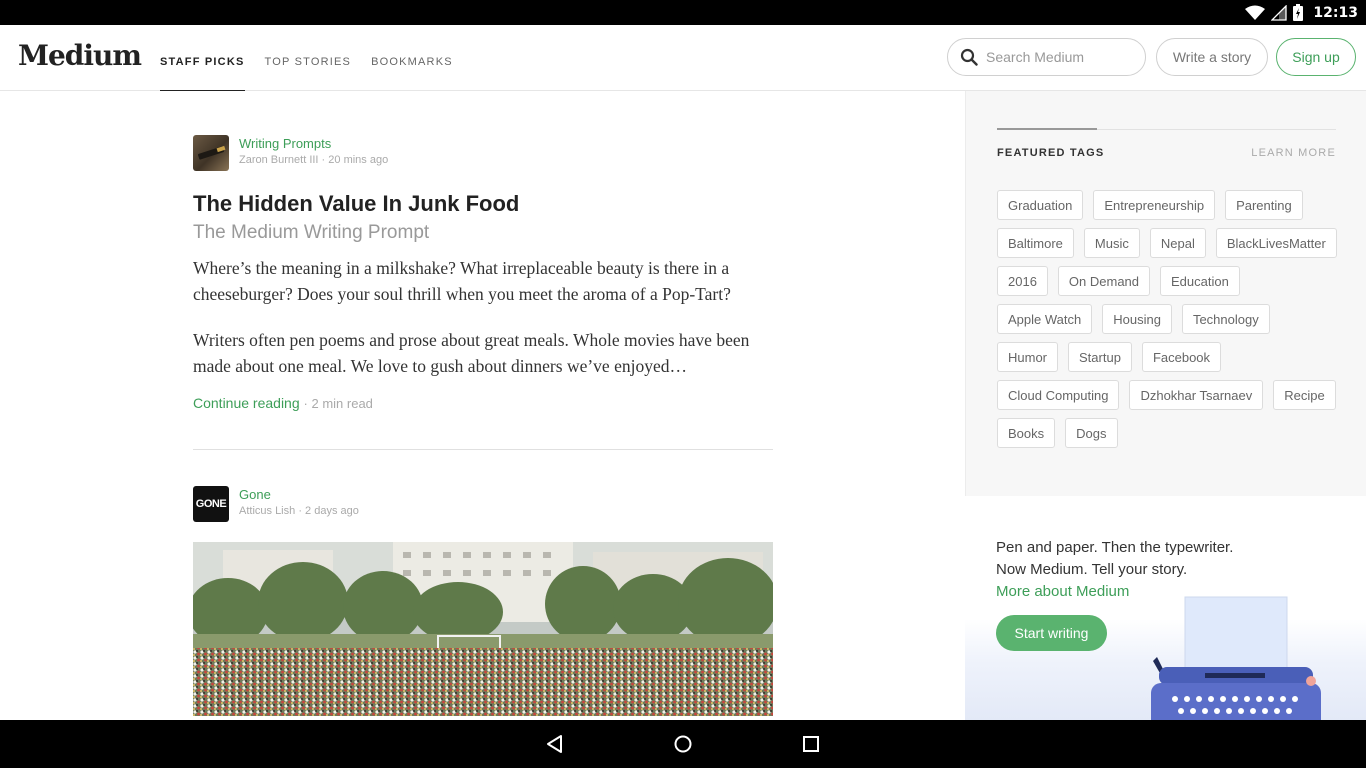  I want to click on read-time: 2 min read, so click(342, 403).